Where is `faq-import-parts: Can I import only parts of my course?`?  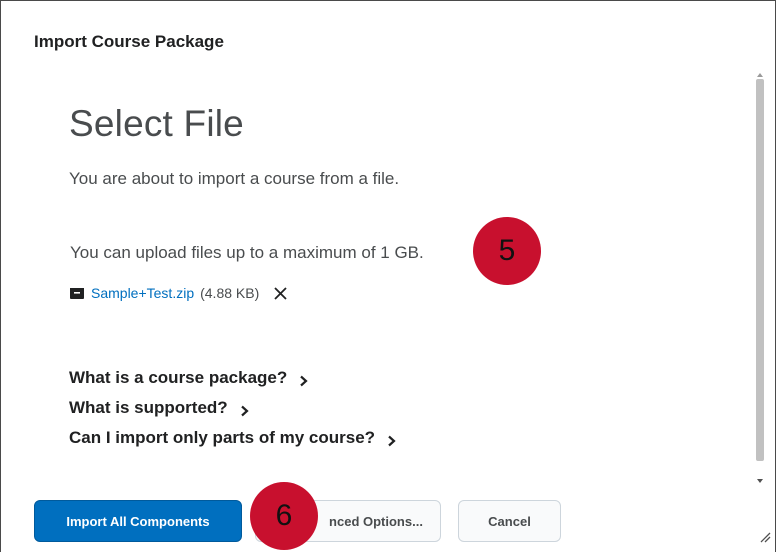
faq-import-parts: Can I import only parts of my course? is located at coordinates (233, 438).